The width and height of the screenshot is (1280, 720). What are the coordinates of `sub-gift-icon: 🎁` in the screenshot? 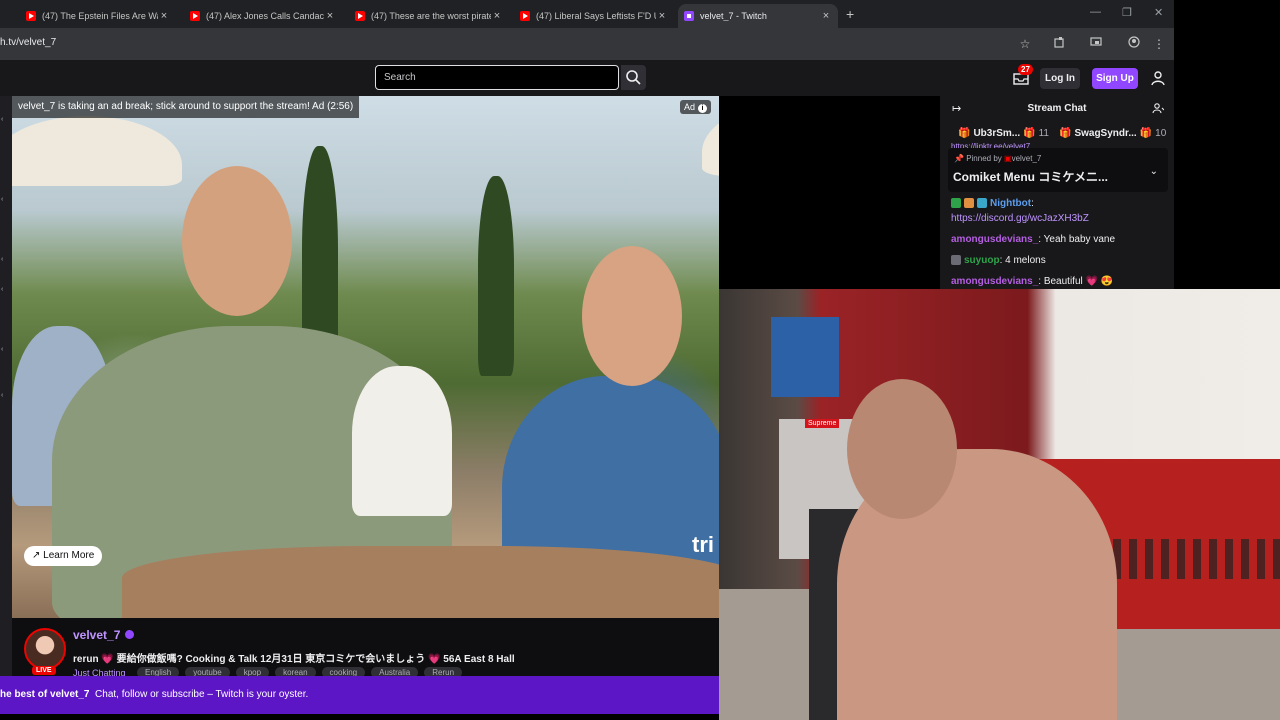 It's located at (1029, 133).